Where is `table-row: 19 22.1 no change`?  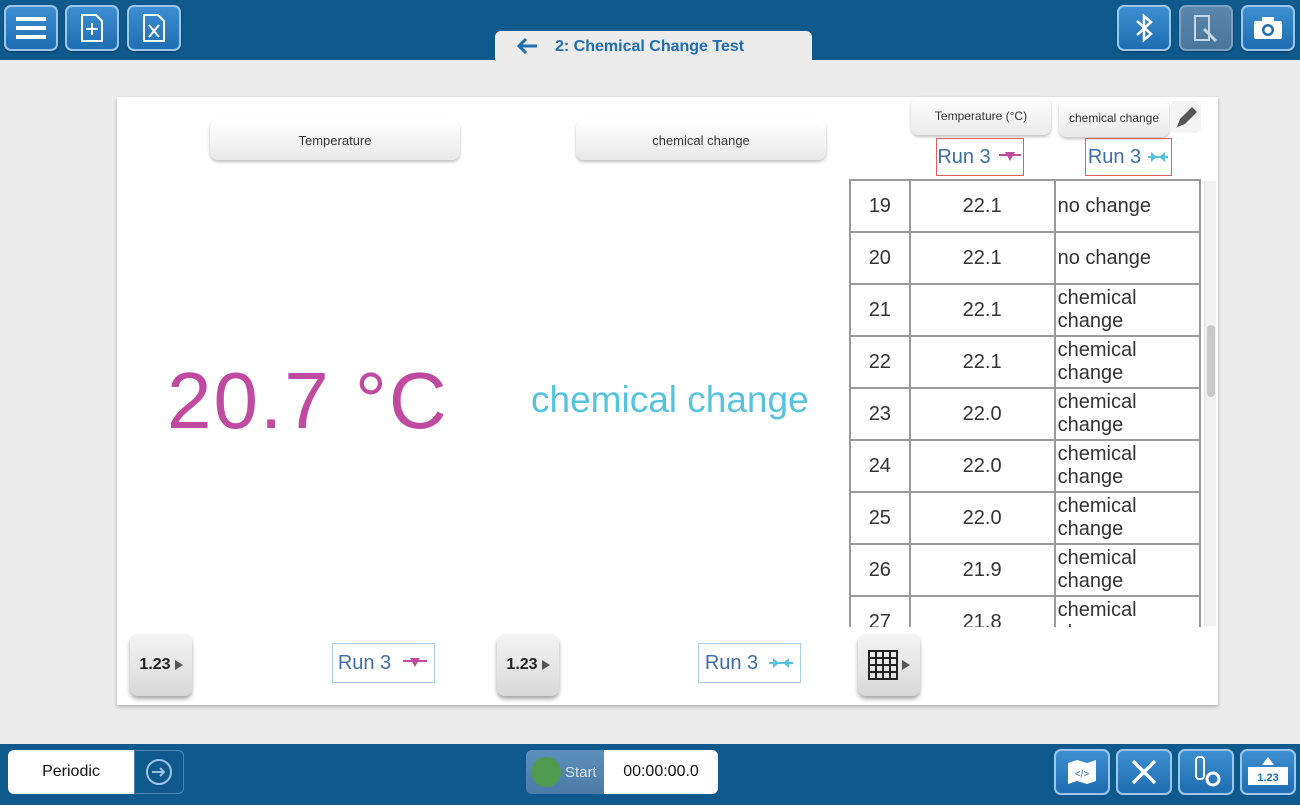
table-row: 19 22.1 no change is located at coordinates (1025, 206).